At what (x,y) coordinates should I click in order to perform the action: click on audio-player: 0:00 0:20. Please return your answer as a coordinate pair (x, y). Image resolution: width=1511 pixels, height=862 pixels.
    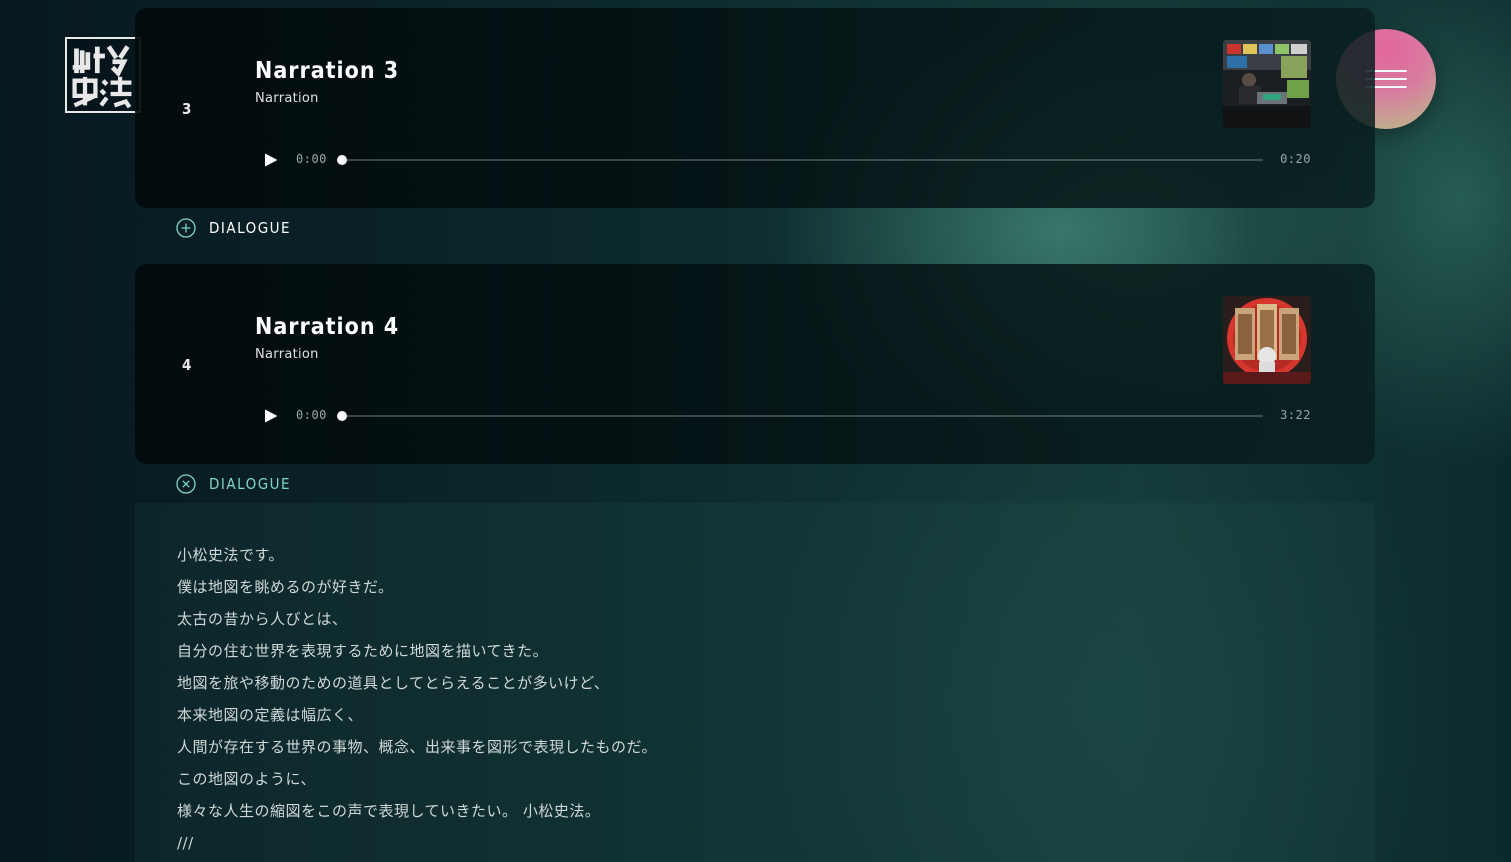
    Looking at the image, I should click on (787, 160).